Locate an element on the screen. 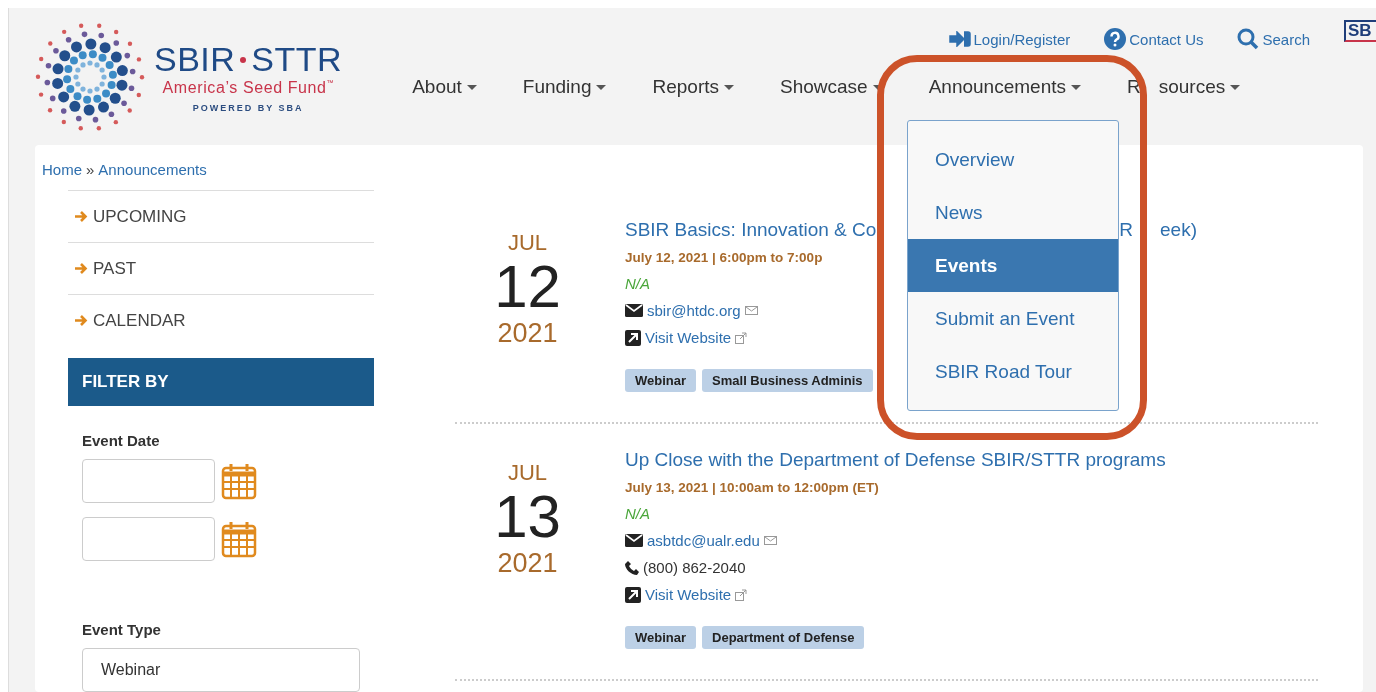 This screenshot has width=1376, height=692. nav-menu-item: About is located at coordinates (444, 87).